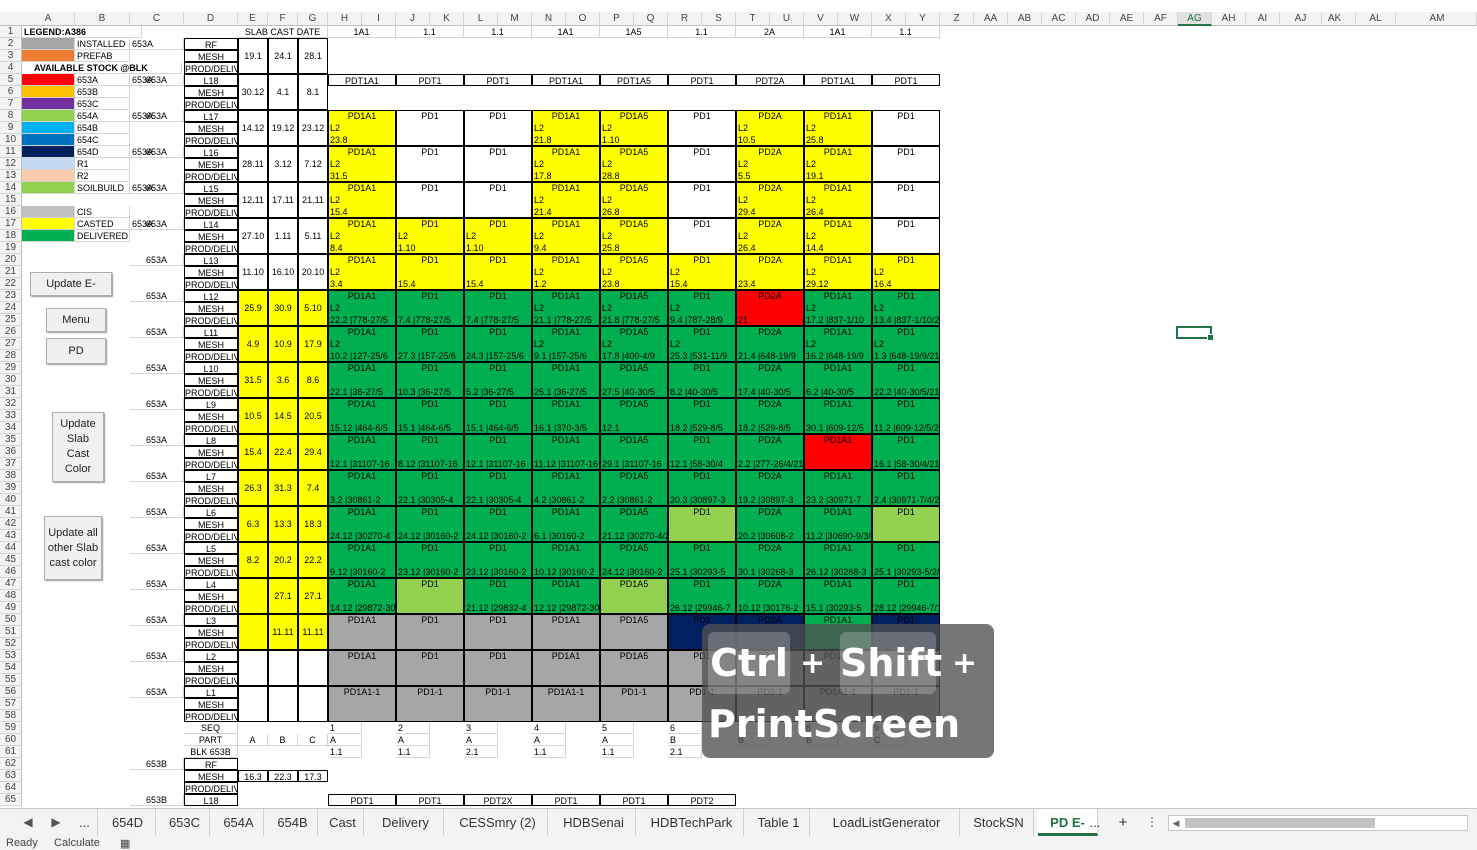 Image resolution: width=1477 pixels, height=850 pixels. Describe the element at coordinates (566, 320) in the screenshot. I see `pd-prod-value: 21.1 |778-27/5` at that location.